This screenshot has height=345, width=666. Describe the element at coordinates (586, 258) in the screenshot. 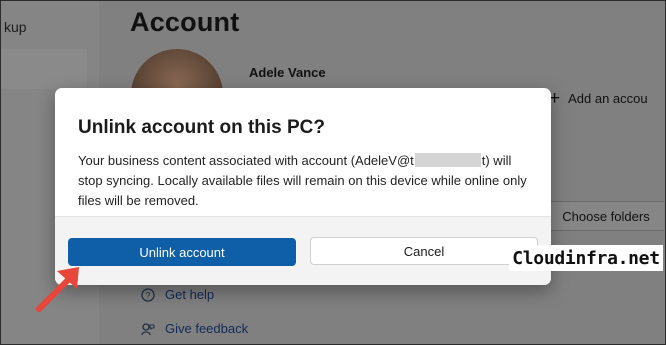

I see `watermark: Cloudinfra.net` at that location.